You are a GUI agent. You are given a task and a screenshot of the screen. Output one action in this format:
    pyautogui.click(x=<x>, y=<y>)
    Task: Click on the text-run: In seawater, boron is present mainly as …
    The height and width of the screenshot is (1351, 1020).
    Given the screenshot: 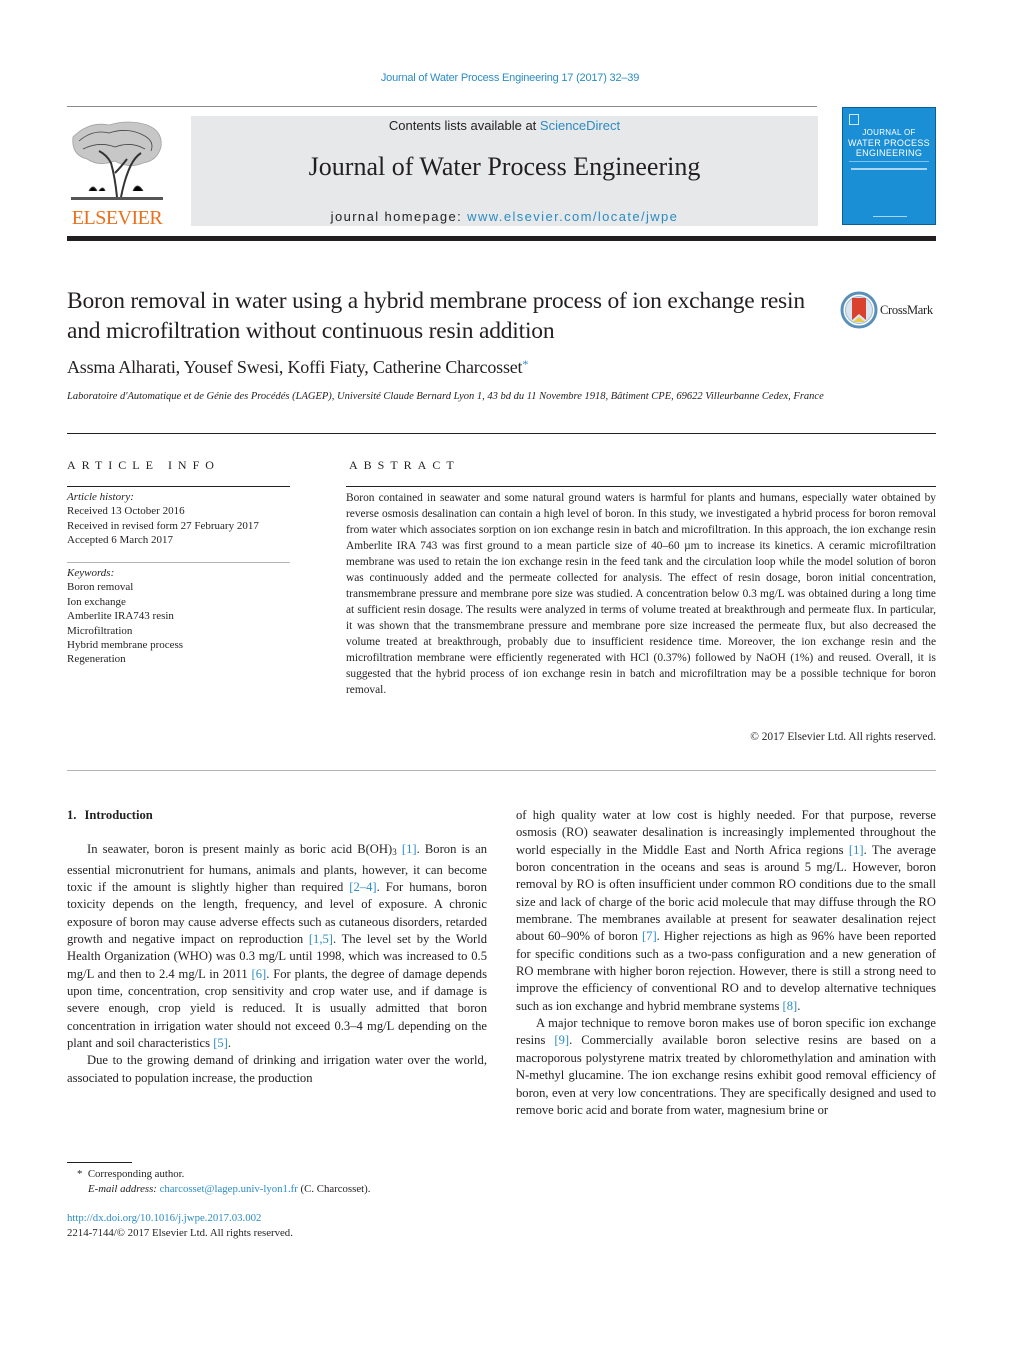 What is the action you would take?
    pyautogui.click(x=240, y=849)
    